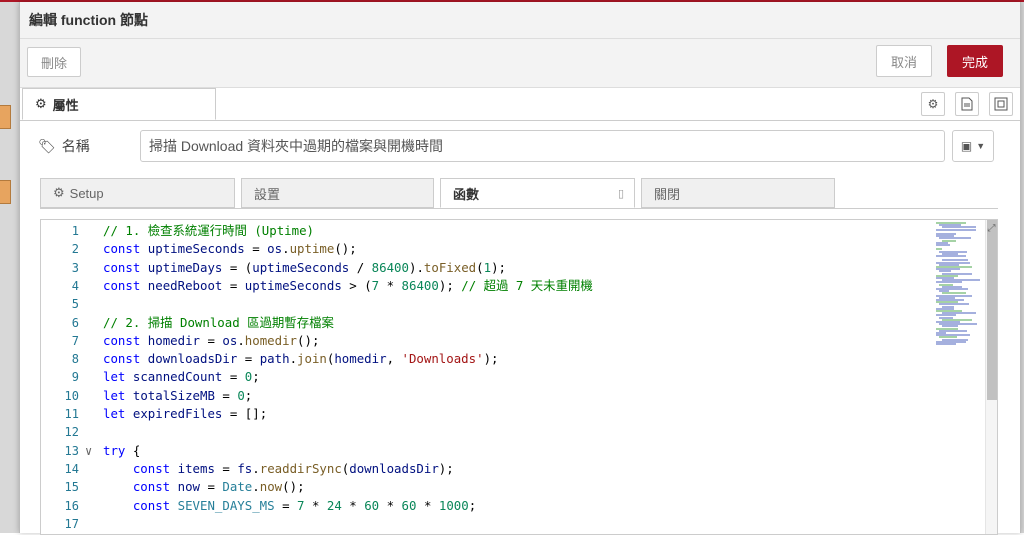  I want to click on line-number: 14, so click(71, 468).